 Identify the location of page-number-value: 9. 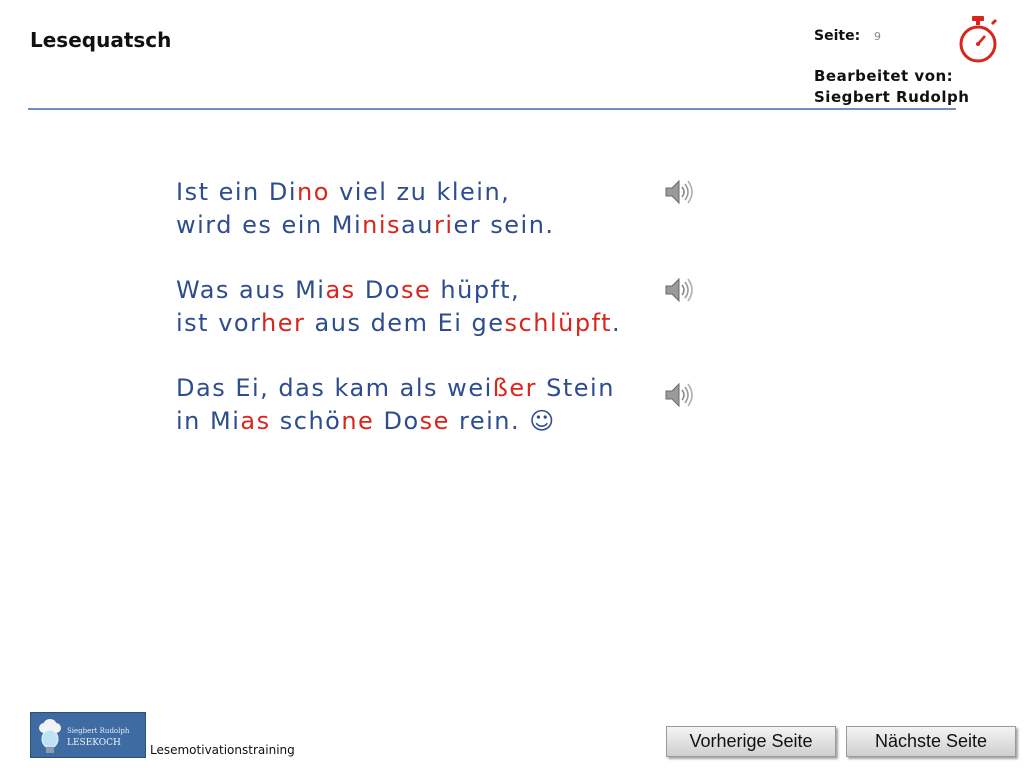
(877, 36).